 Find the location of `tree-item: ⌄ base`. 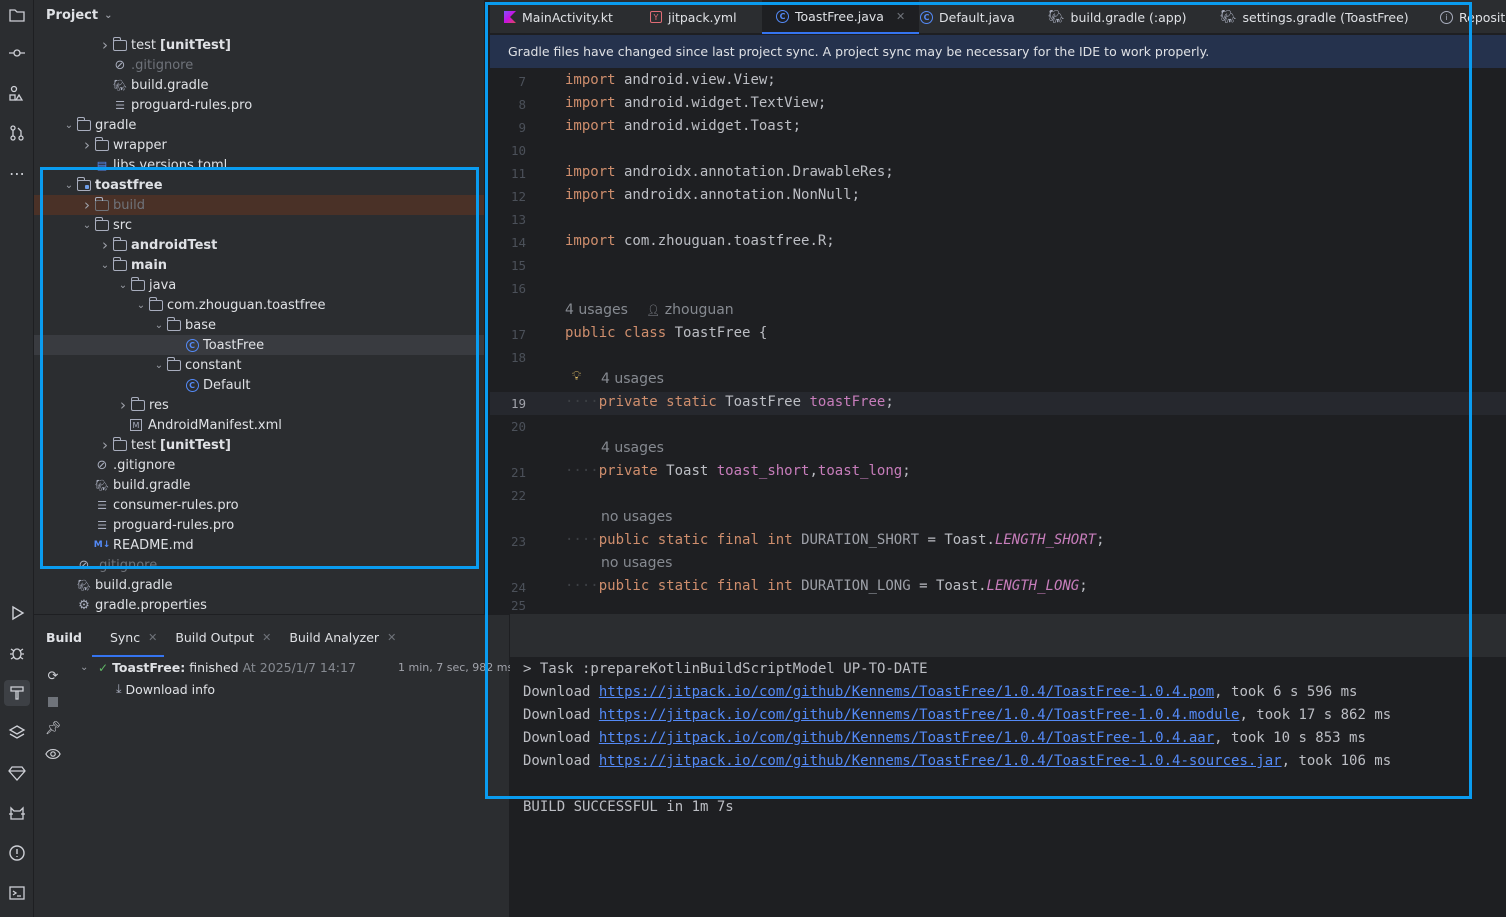

tree-item: ⌄ base is located at coordinates (259, 325).